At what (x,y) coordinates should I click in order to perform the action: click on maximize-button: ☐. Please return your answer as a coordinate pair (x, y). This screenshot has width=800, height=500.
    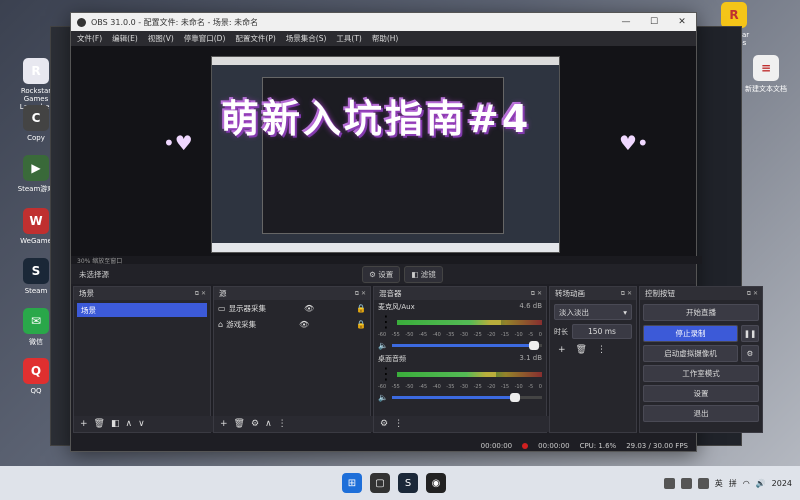
    Looking at the image, I should click on (654, 22).